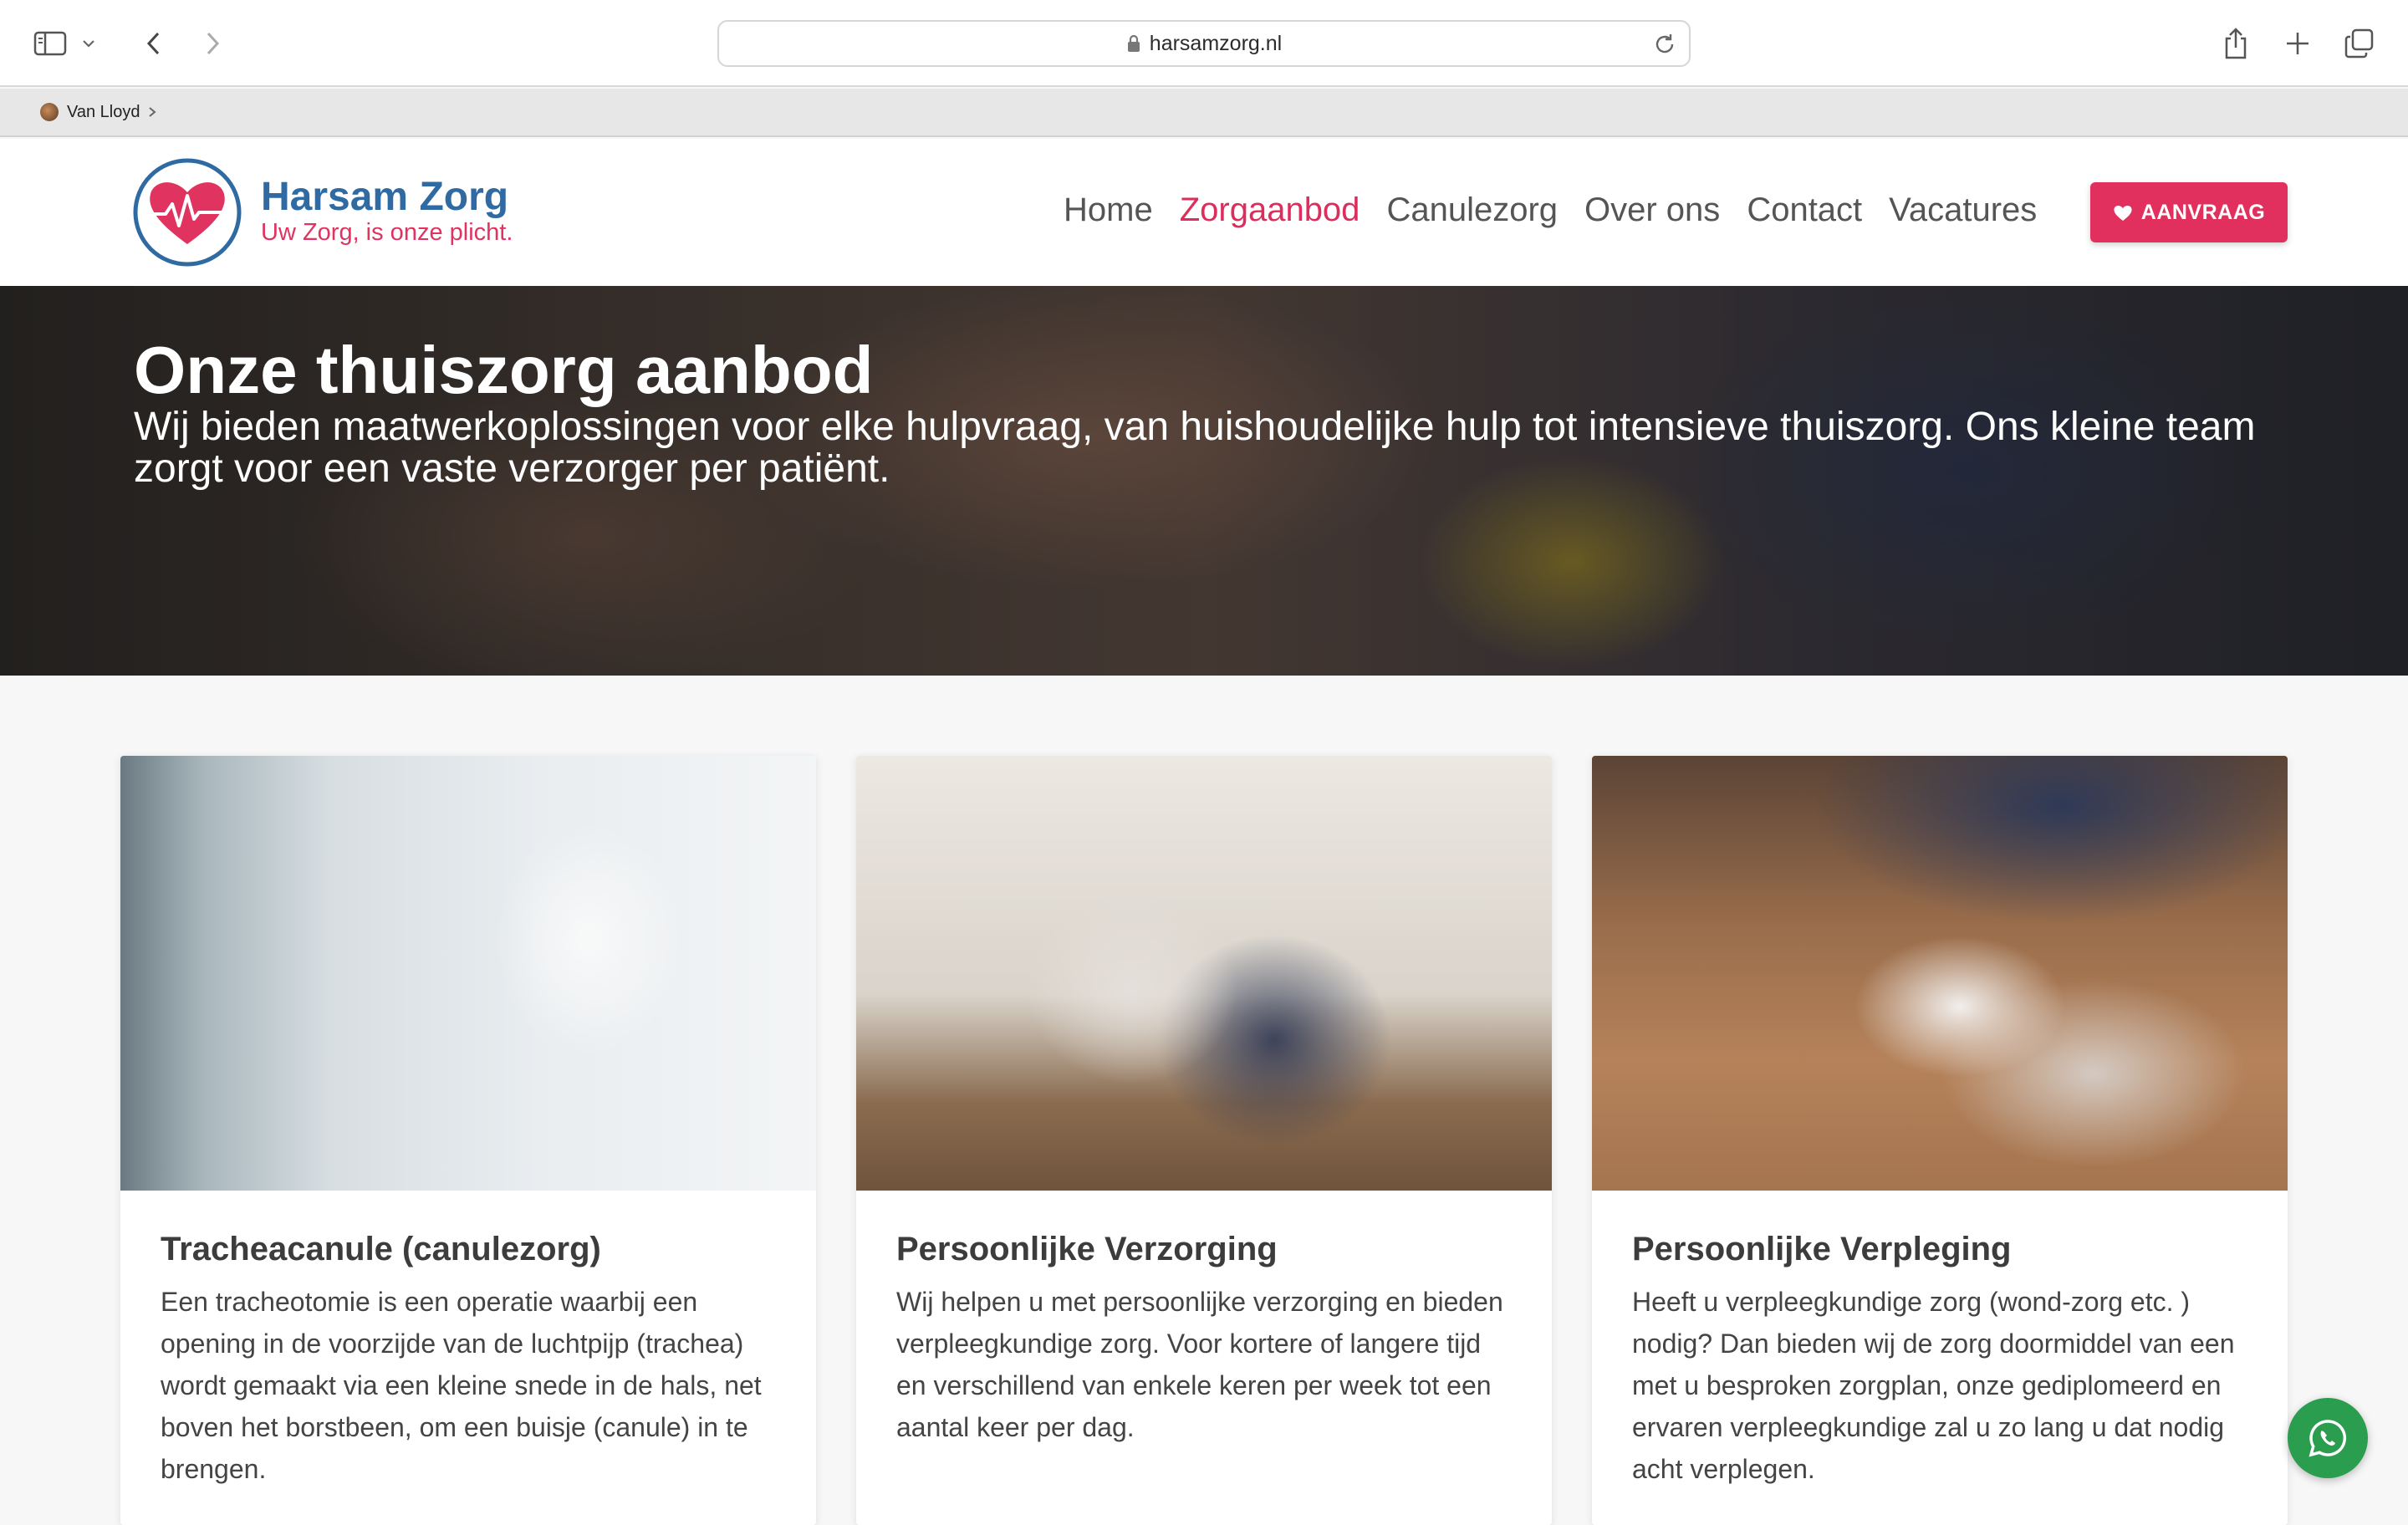  I want to click on back-icon, so click(154, 43).